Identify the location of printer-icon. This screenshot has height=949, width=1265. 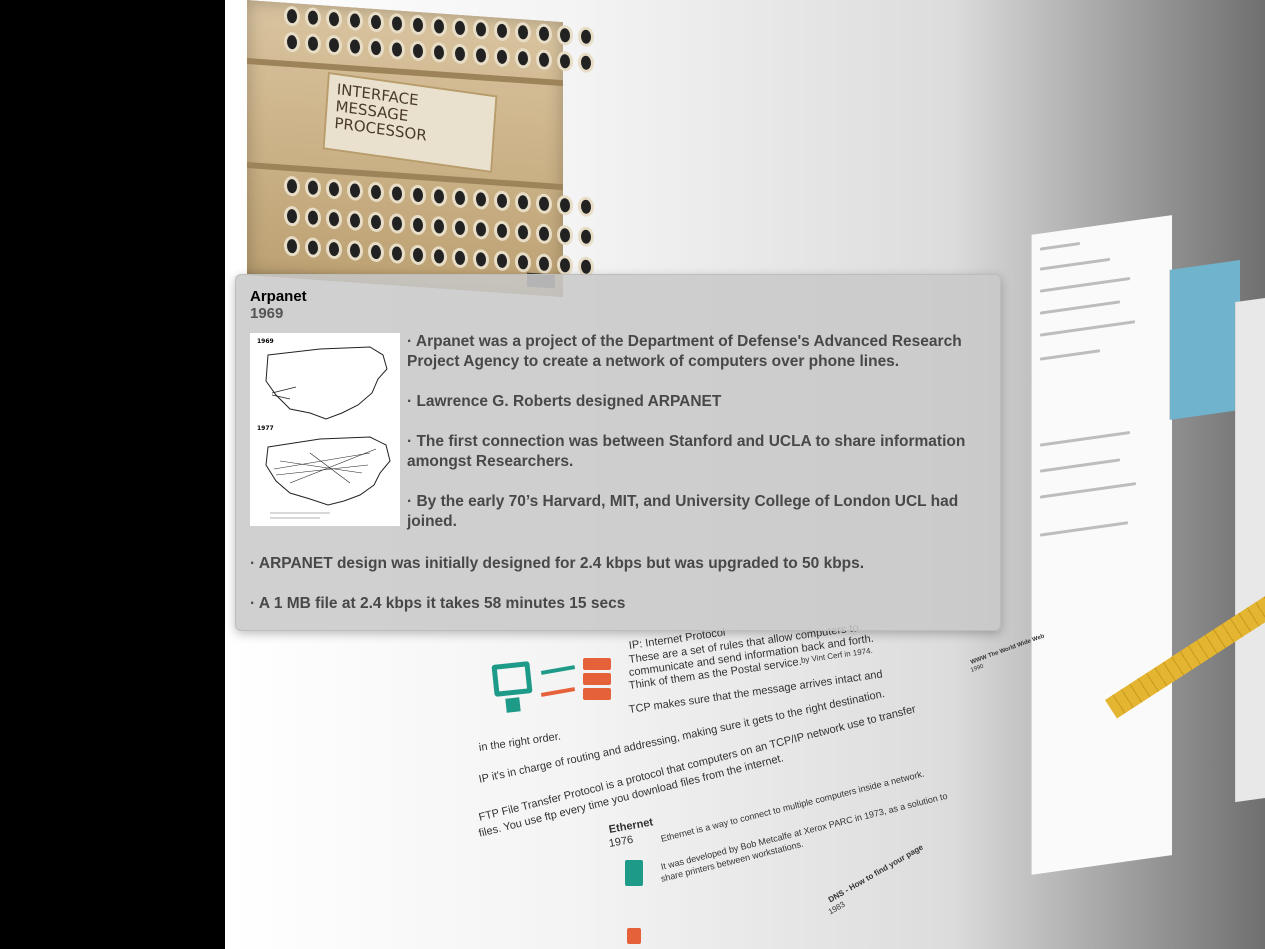
(634, 936).